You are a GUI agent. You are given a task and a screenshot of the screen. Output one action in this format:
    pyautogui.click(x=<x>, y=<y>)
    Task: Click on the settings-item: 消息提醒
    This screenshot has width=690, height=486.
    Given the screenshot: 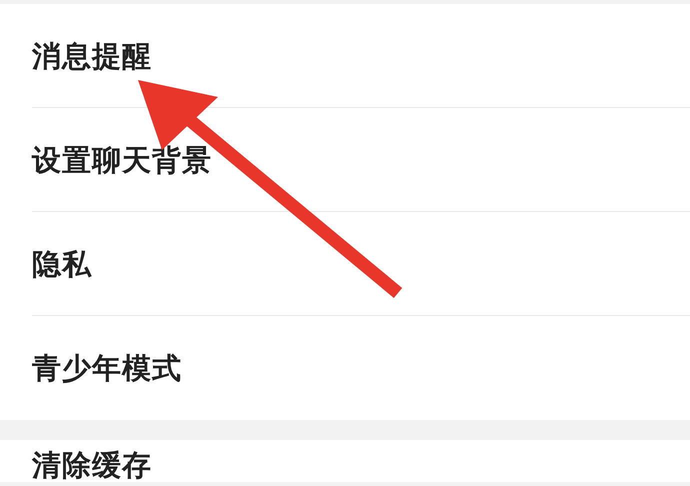 What is the action you would take?
    pyautogui.click(x=92, y=55)
    